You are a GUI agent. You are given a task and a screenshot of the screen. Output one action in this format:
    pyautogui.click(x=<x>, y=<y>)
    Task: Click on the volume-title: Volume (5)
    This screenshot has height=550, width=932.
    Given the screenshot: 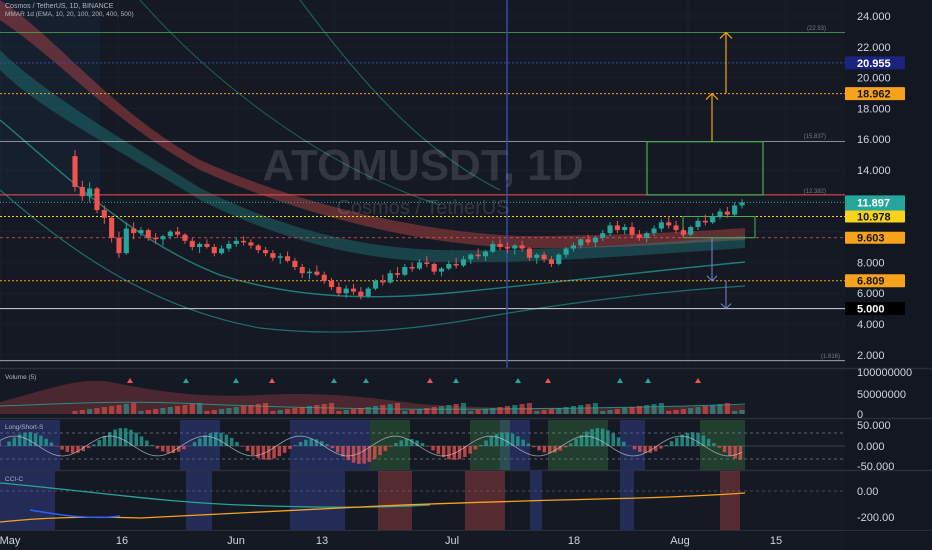 What is the action you would take?
    pyautogui.click(x=20, y=377)
    